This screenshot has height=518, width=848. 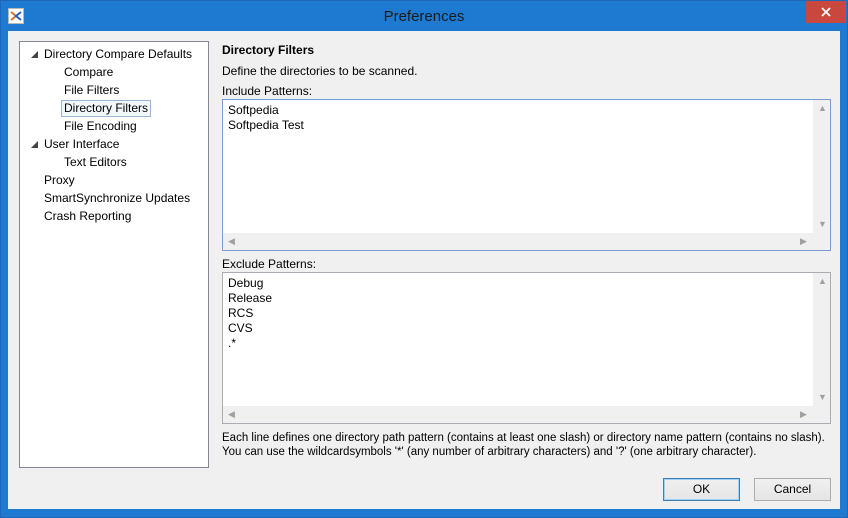 What do you see at coordinates (320, 71) in the screenshot?
I see `panel-description: Define the directories to be scanned.` at bounding box center [320, 71].